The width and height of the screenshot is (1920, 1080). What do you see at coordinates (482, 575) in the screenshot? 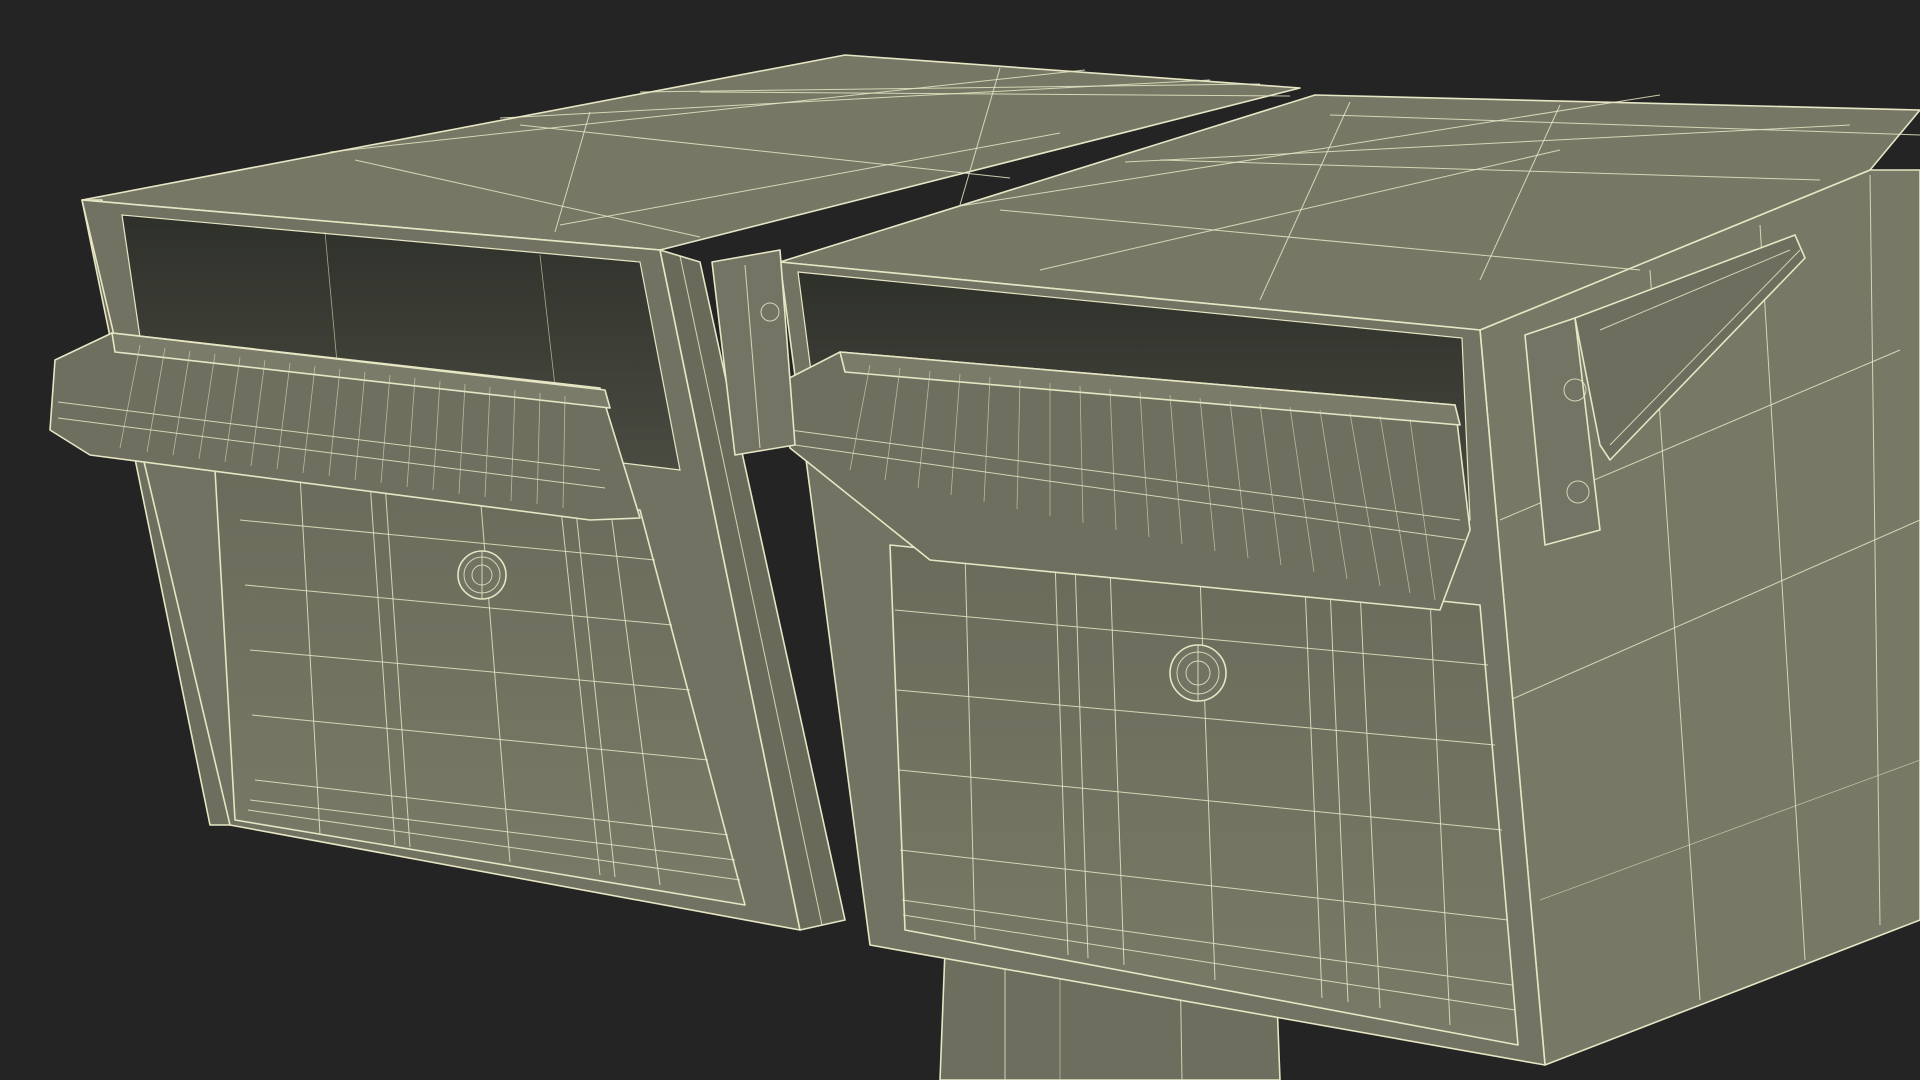
I see `mailbox-left-lock` at bounding box center [482, 575].